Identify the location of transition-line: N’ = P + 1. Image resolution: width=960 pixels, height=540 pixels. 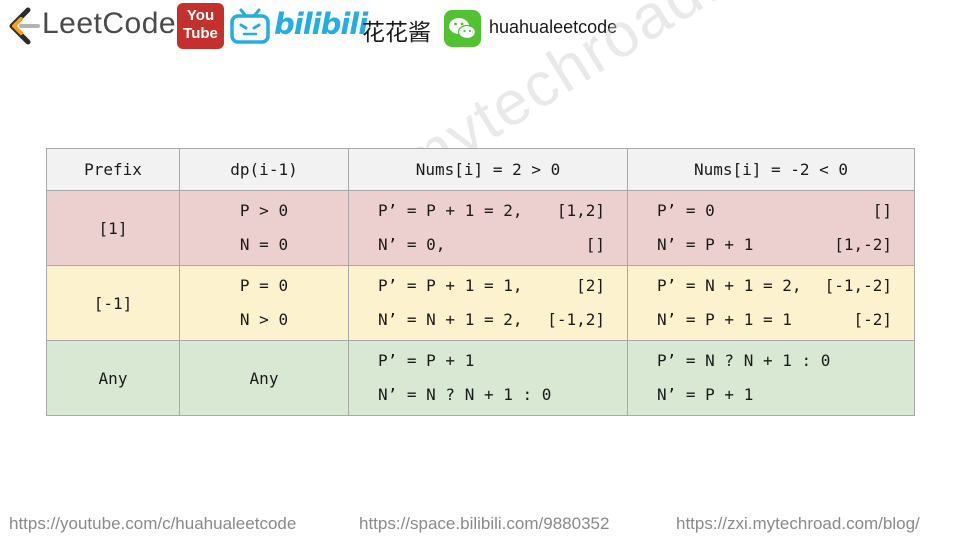
(705, 394).